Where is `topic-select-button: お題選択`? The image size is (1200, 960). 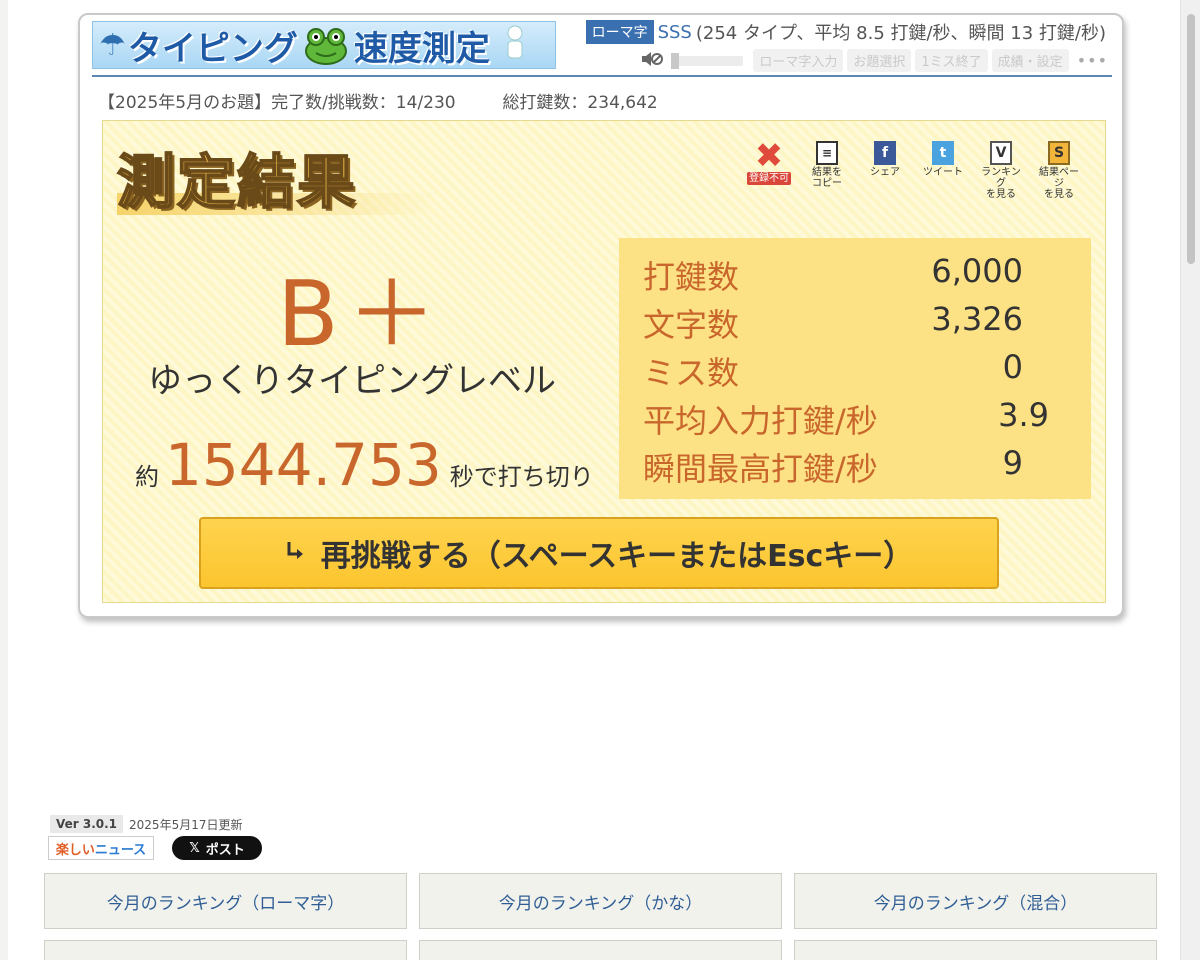 topic-select-button: お題選択 is located at coordinates (879, 60).